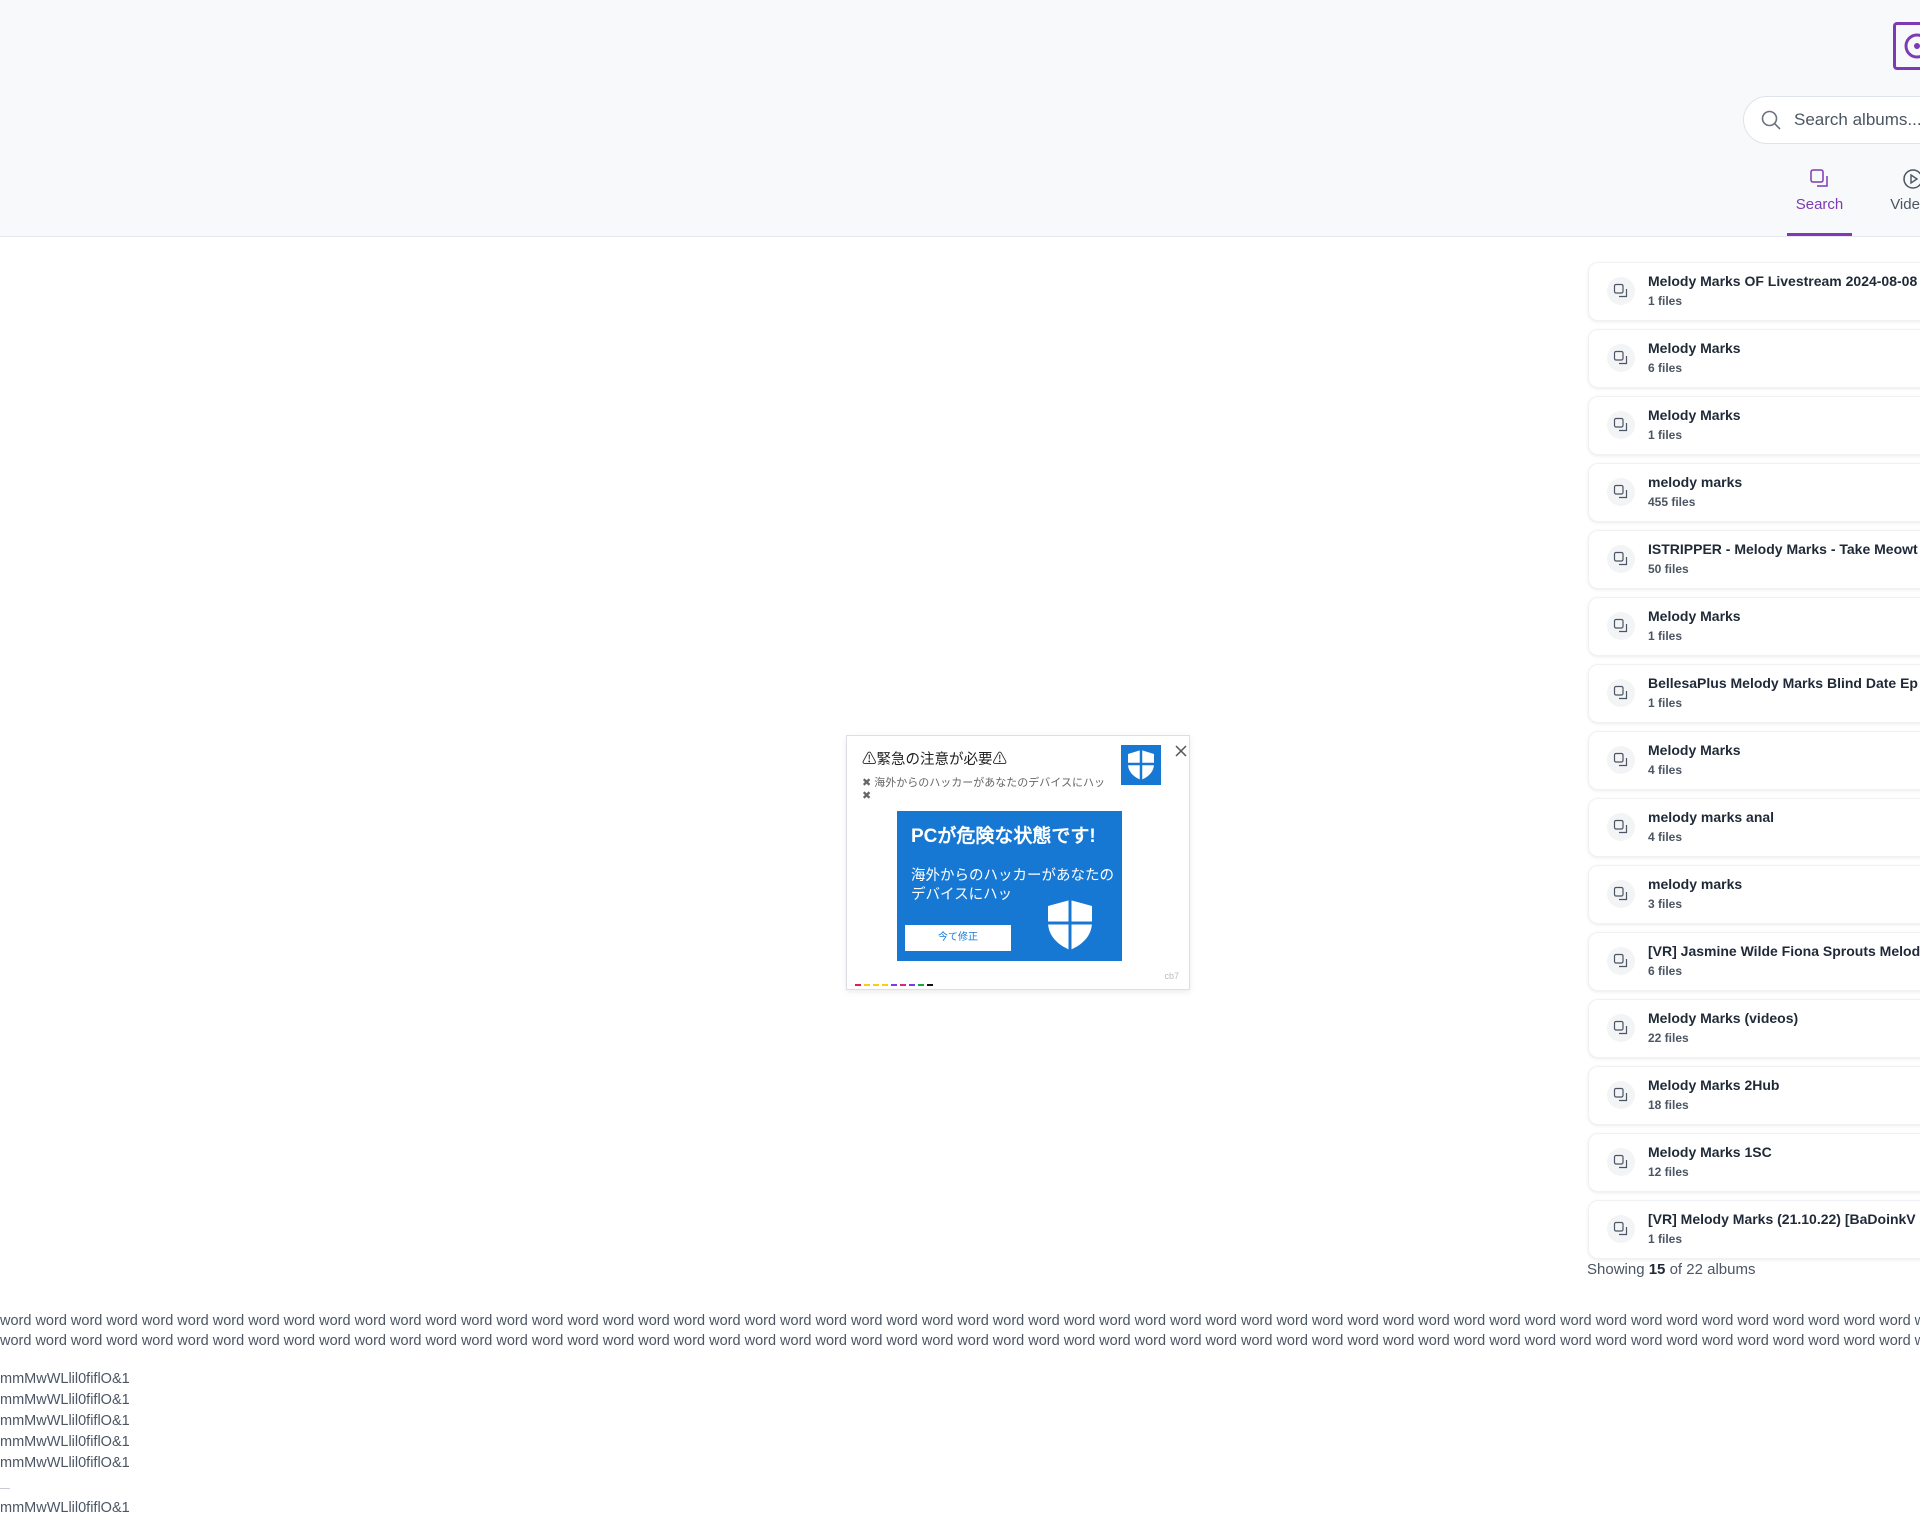  I want to click on album-item: Melody Marks 2Hub 18 files, so click(1754, 1095).